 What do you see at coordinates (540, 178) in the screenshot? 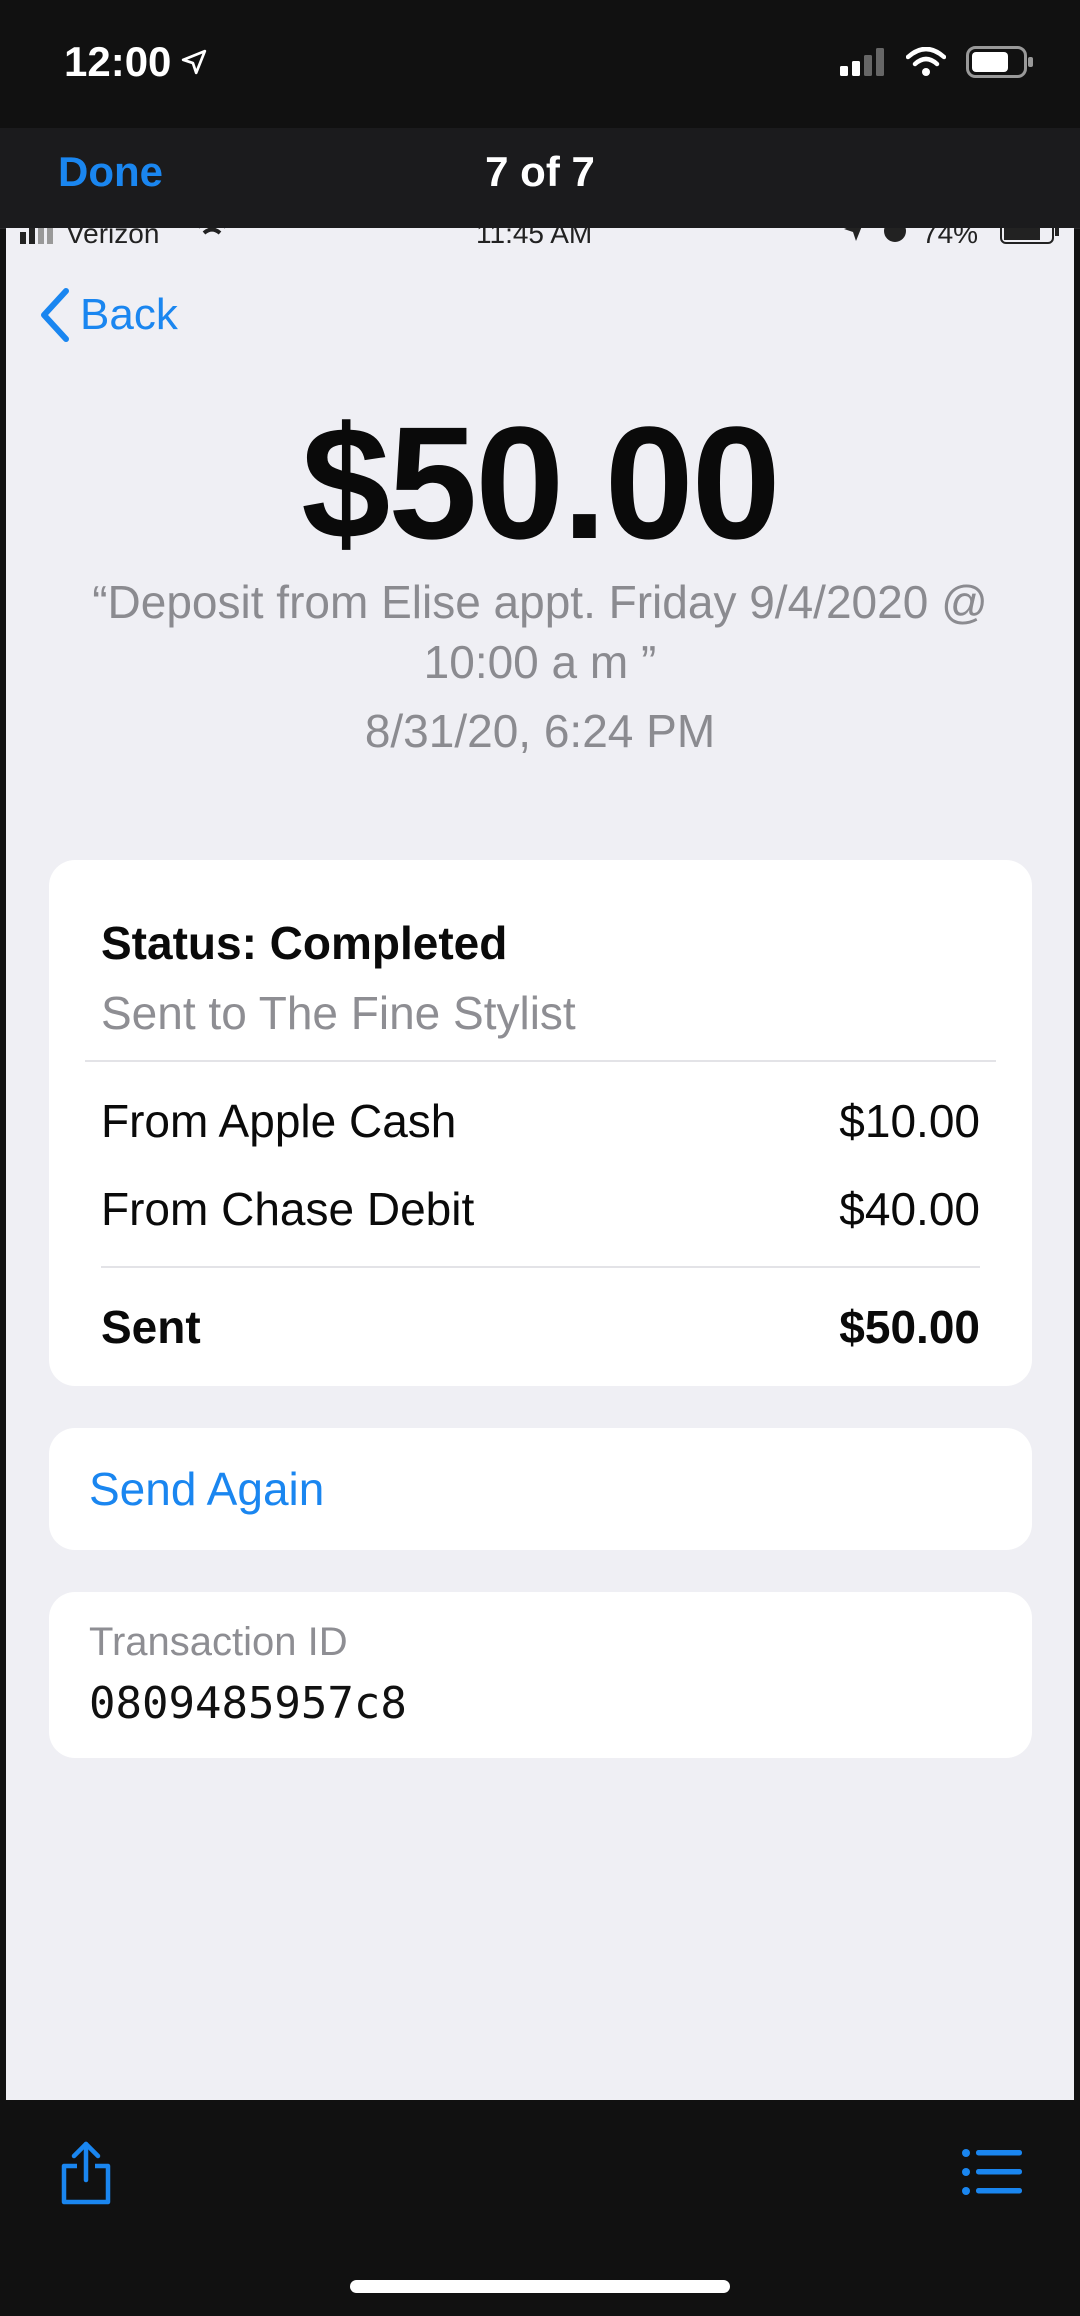
I see `viewer-nav-bar: Done 7 of 7` at bounding box center [540, 178].